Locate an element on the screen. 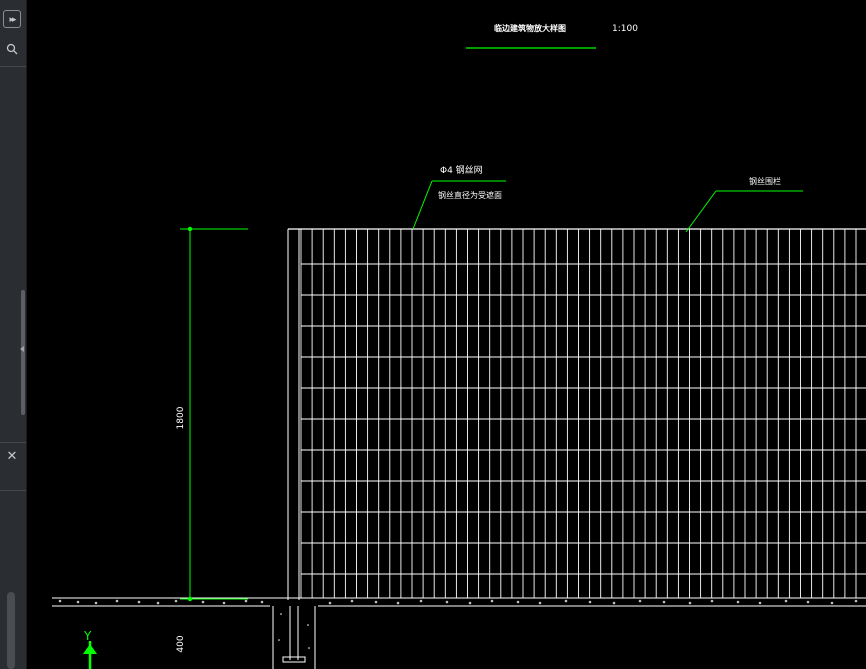  panel-scrollbar-upper is located at coordinates (23, 352).